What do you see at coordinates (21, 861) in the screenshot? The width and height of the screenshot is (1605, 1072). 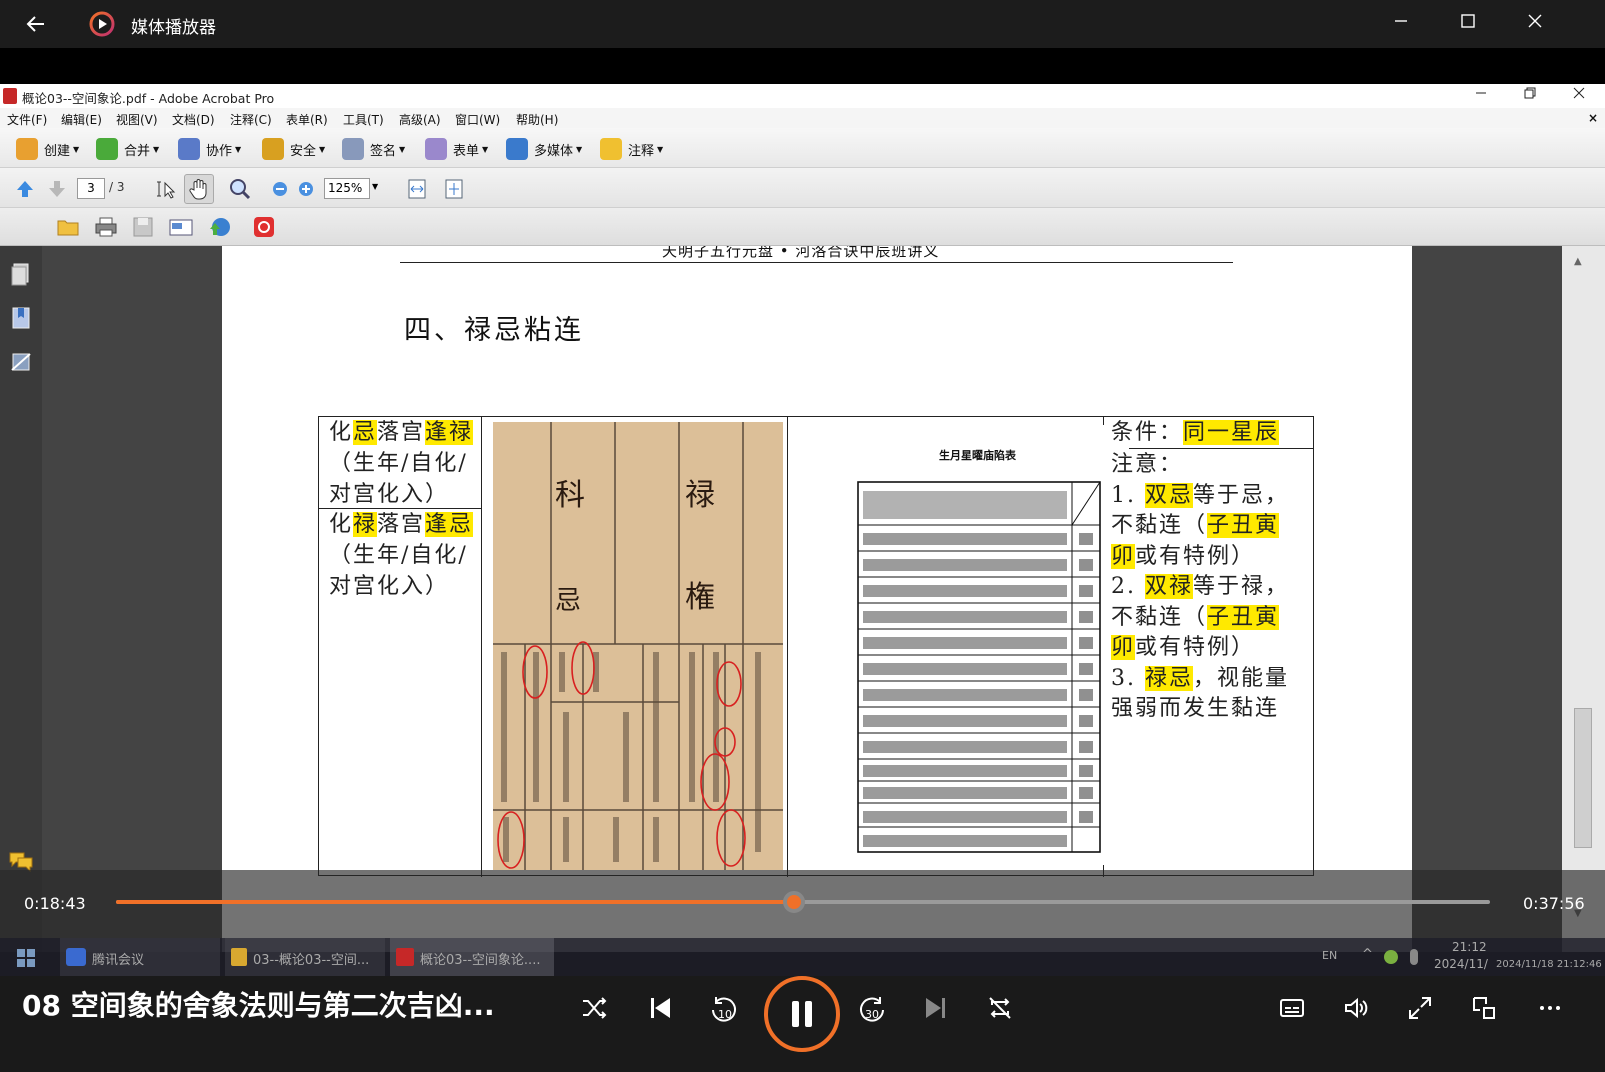 I see `comments-panel-icon` at bounding box center [21, 861].